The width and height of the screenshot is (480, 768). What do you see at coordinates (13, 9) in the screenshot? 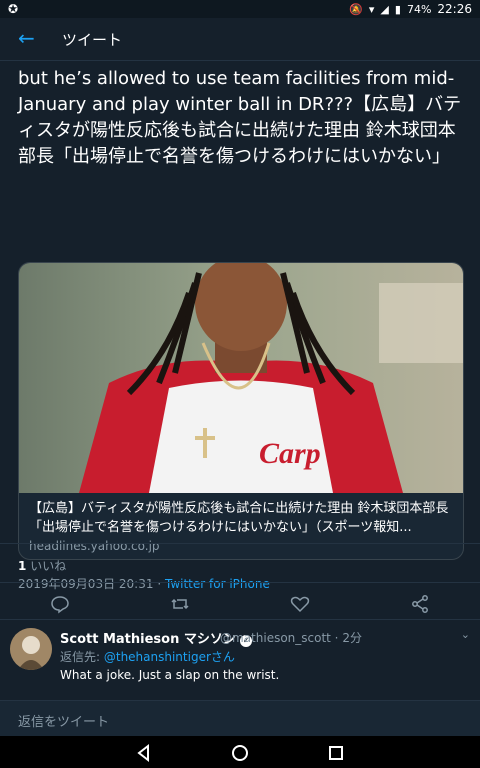
I see `notification-icon: ✪` at bounding box center [13, 9].